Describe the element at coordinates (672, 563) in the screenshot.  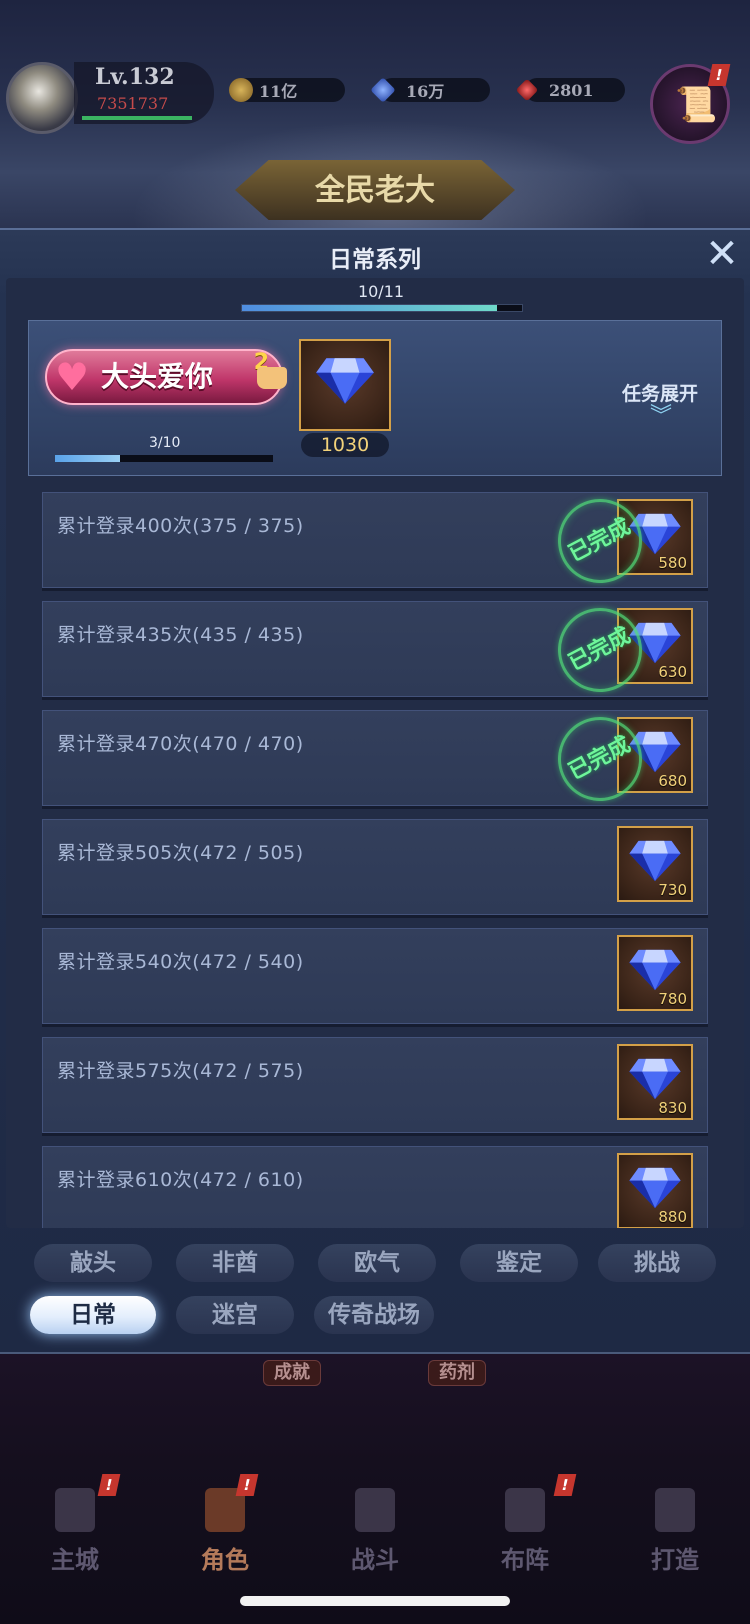
I see `reward-quantity: 580` at that location.